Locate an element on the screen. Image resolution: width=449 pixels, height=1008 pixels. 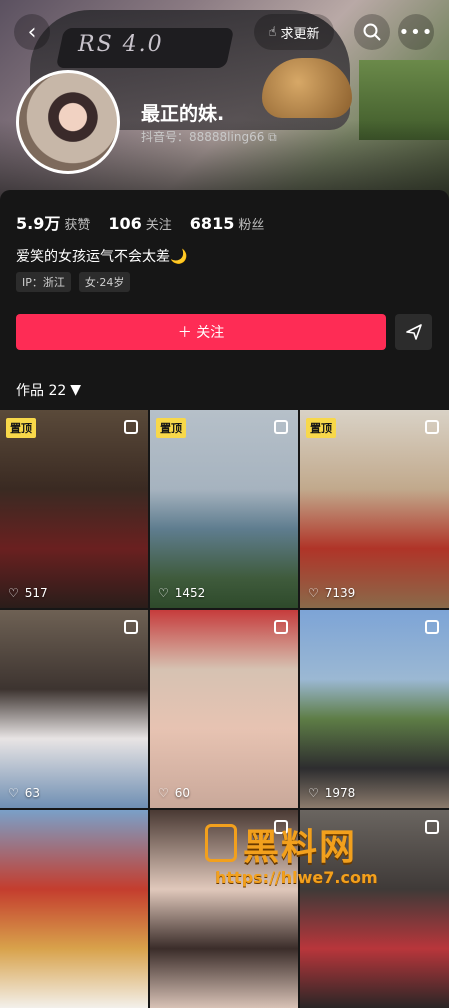
watermark-url: https://hlwe7.com is located at coordinates (296, 877).